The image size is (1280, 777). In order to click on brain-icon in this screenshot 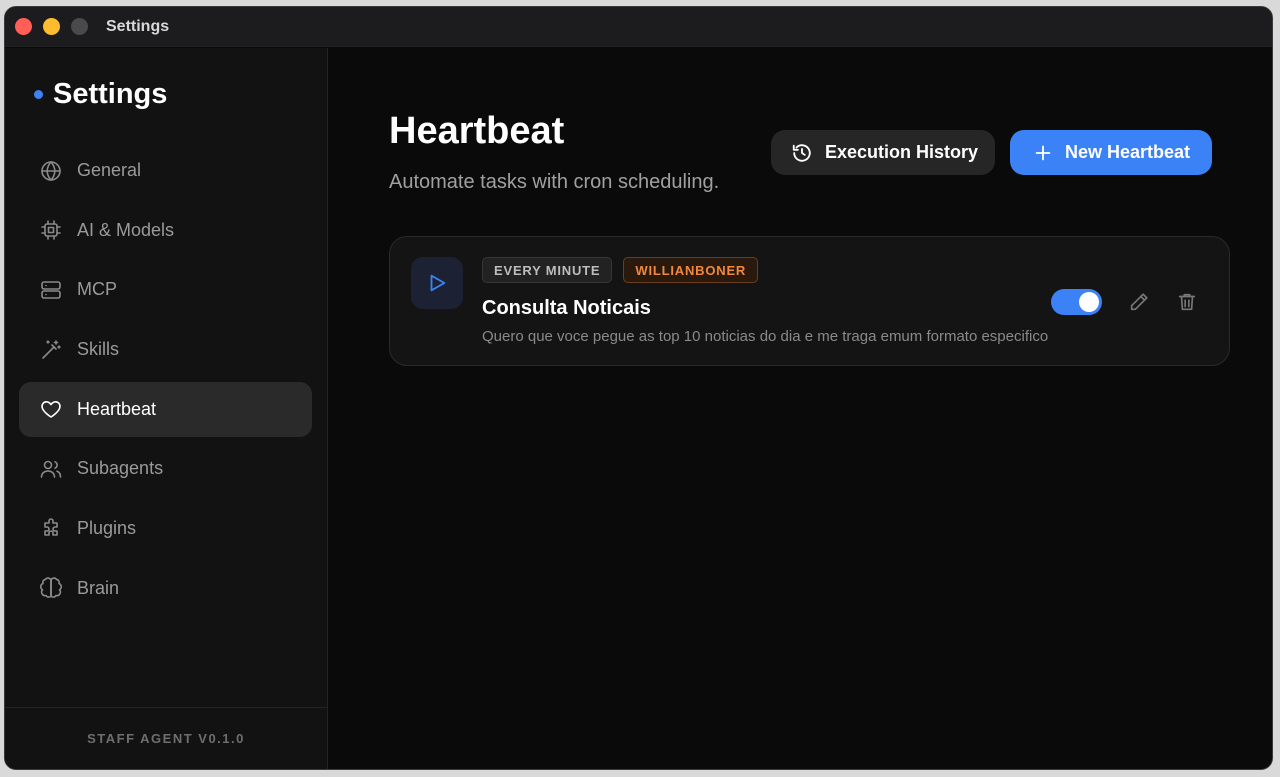, I will do `click(51, 588)`.